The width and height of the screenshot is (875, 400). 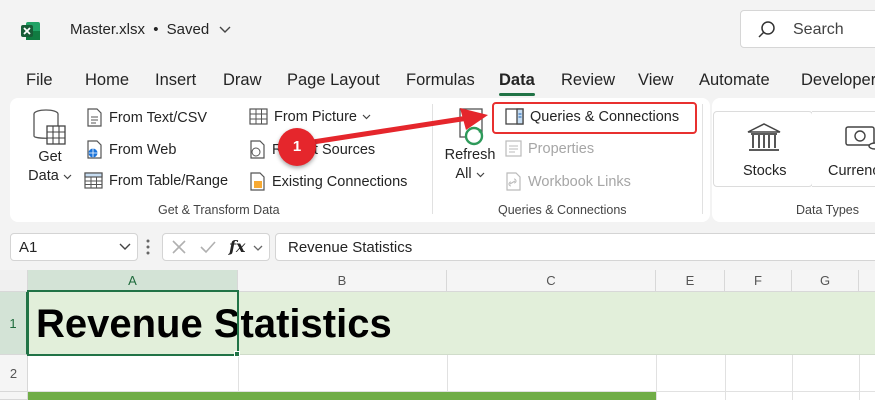 I want to click on group-label-queries: Queries & Connections, so click(x=562, y=210).